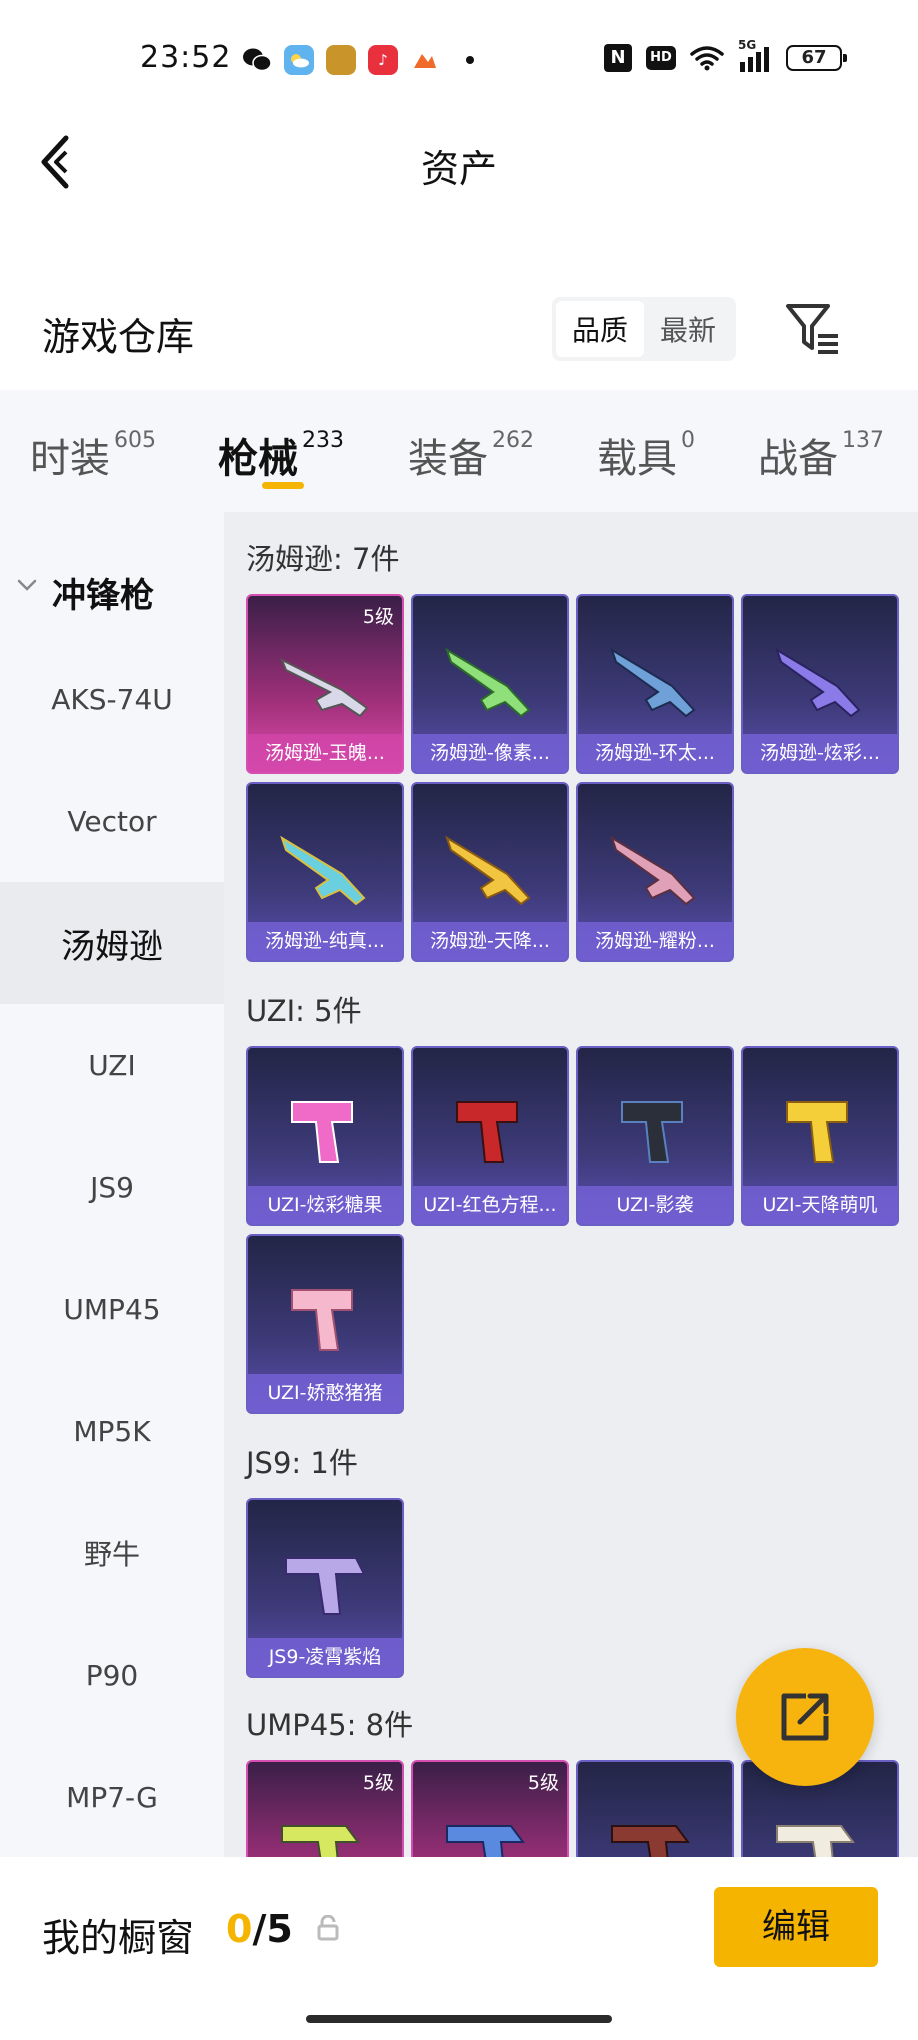  Describe the element at coordinates (70, 459) in the screenshot. I see `tab-label: 时装` at that location.